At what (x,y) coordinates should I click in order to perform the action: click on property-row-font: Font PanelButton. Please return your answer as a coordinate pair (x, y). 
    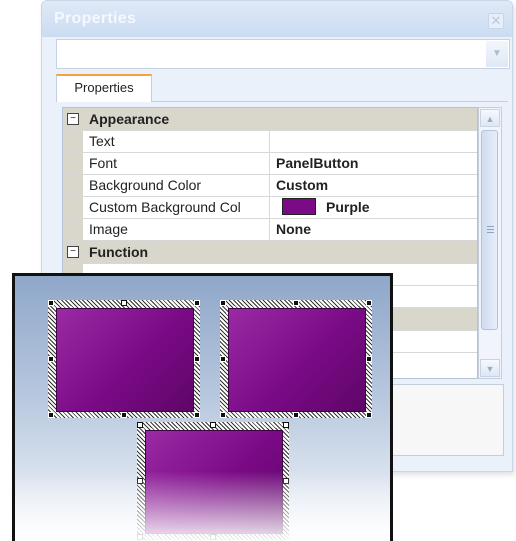
    Looking at the image, I should click on (270, 164).